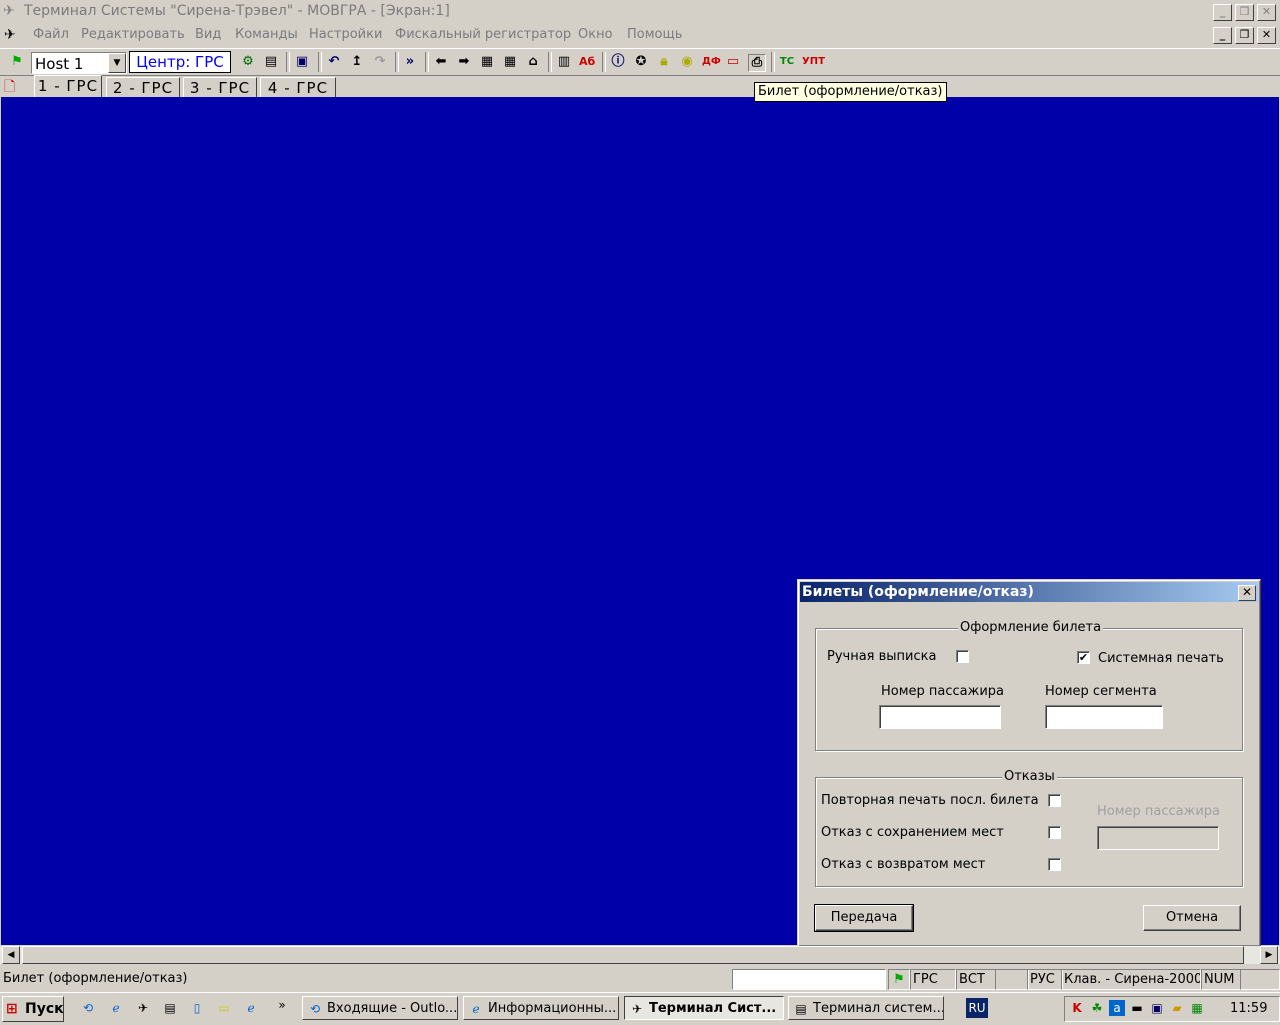 This screenshot has width=1280, height=1025. I want to click on kaspersky-icon: K, so click(1077, 1008).